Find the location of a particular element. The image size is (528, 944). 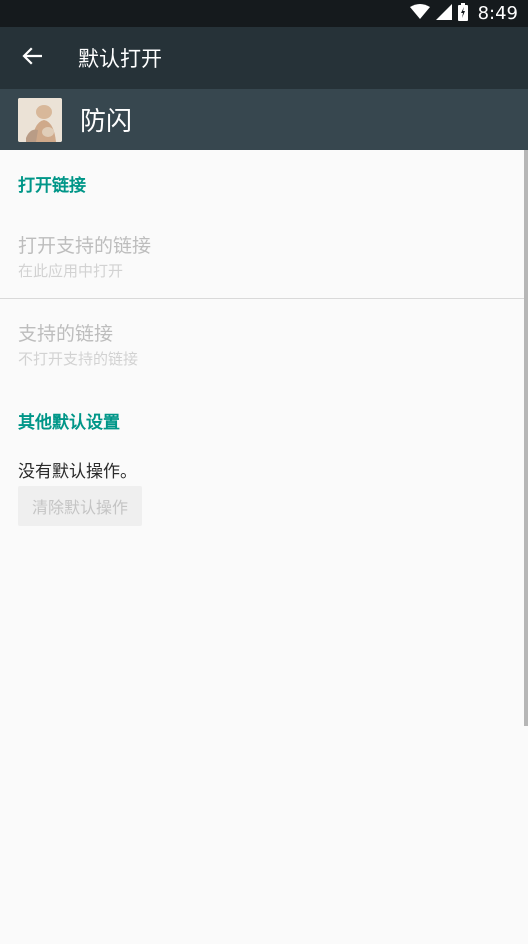

pref-title: 打开支持的链接 is located at coordinates (85, 246).